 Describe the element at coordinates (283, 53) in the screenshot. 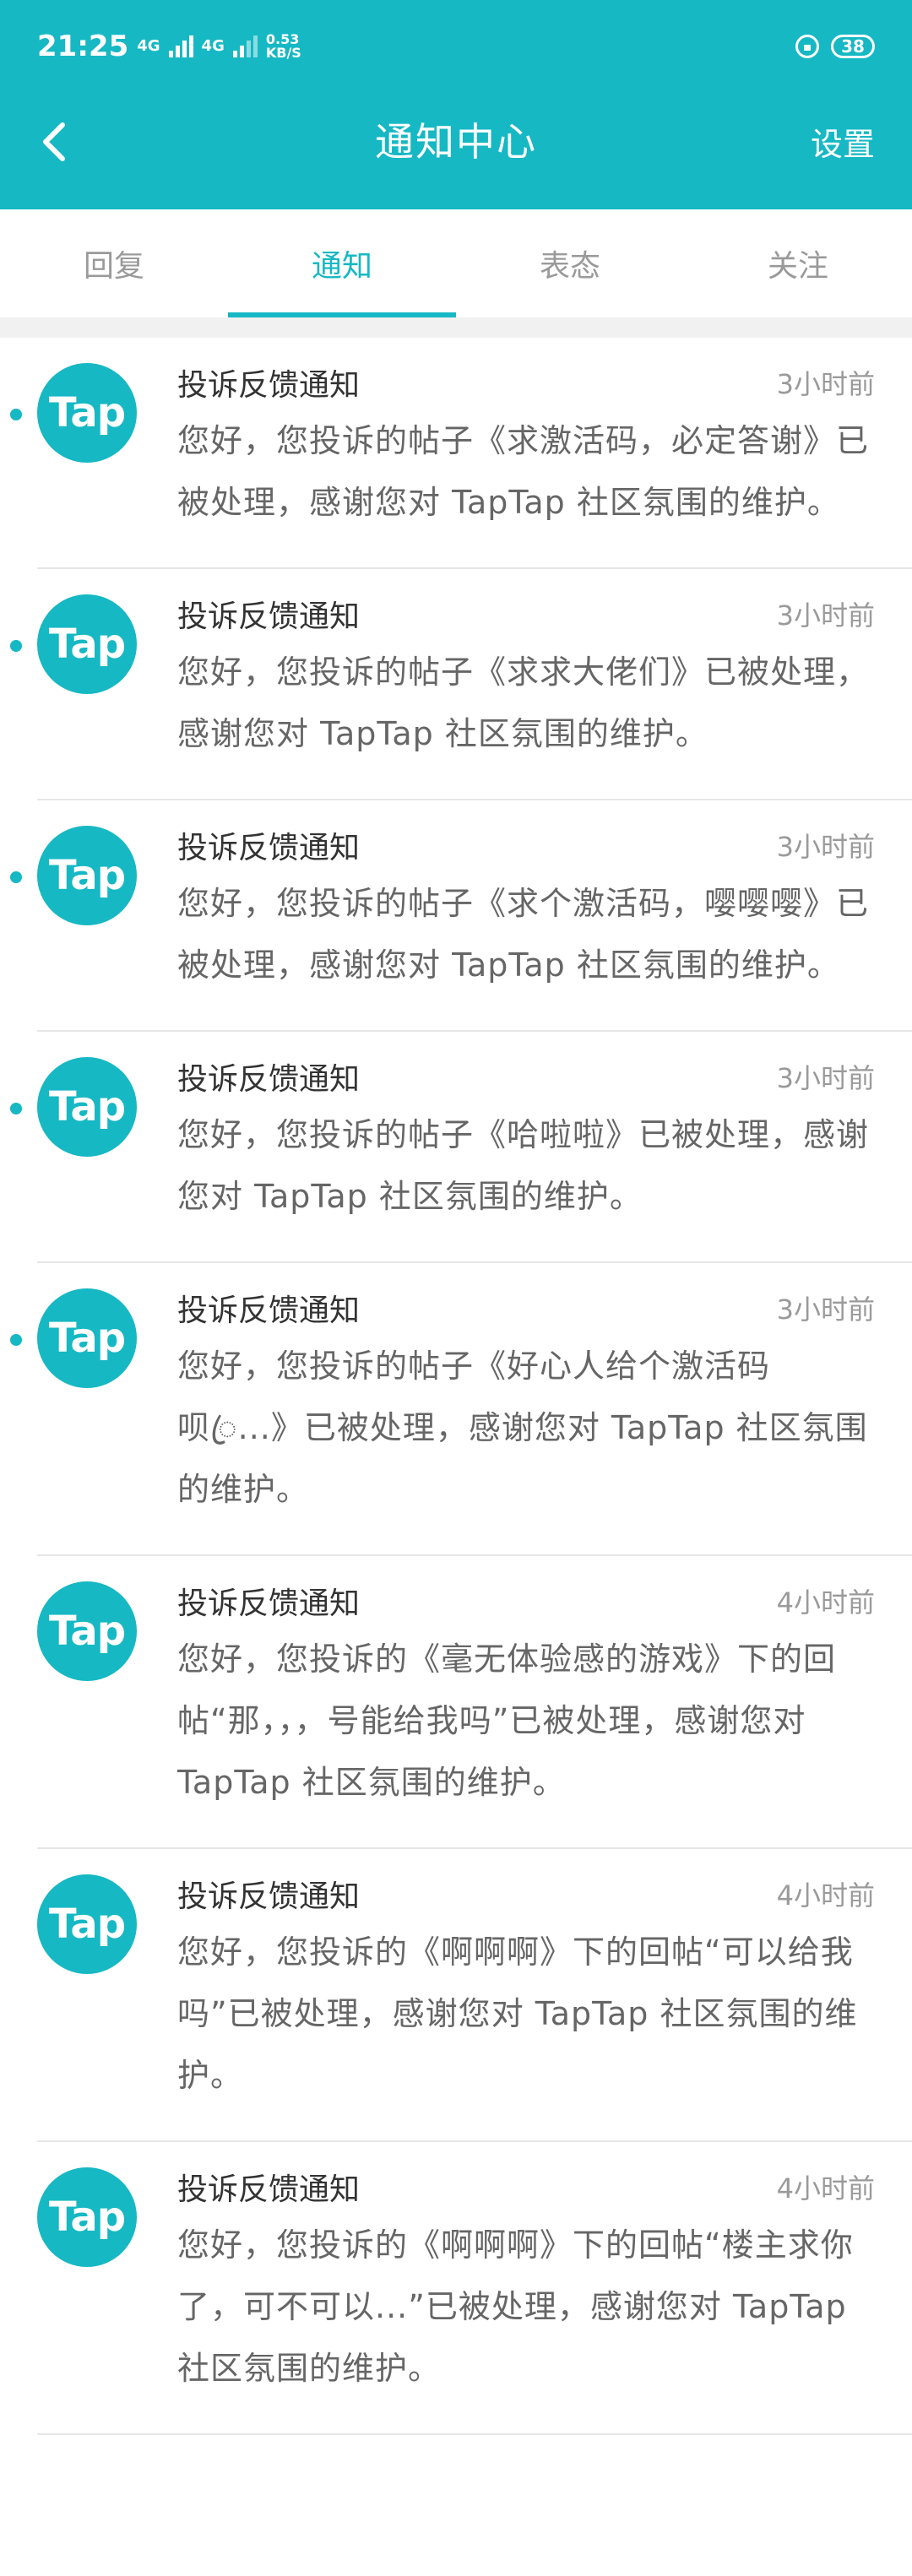

I see `speed-unit: KB/S` at that location.